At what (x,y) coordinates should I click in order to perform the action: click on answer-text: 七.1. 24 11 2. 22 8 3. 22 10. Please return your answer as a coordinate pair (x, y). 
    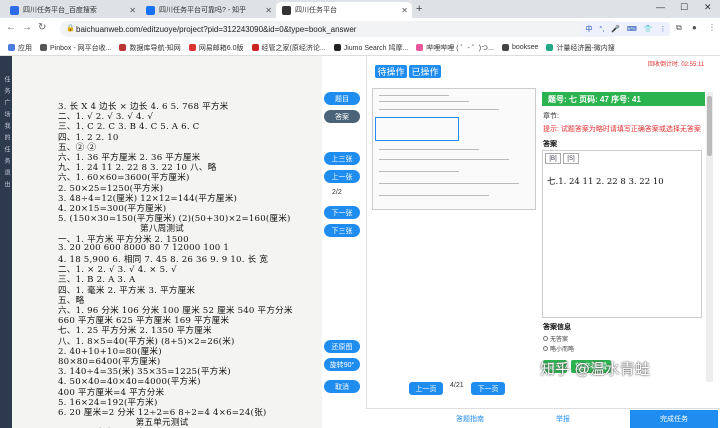
    Looking at the image, I should click on (605, 181).